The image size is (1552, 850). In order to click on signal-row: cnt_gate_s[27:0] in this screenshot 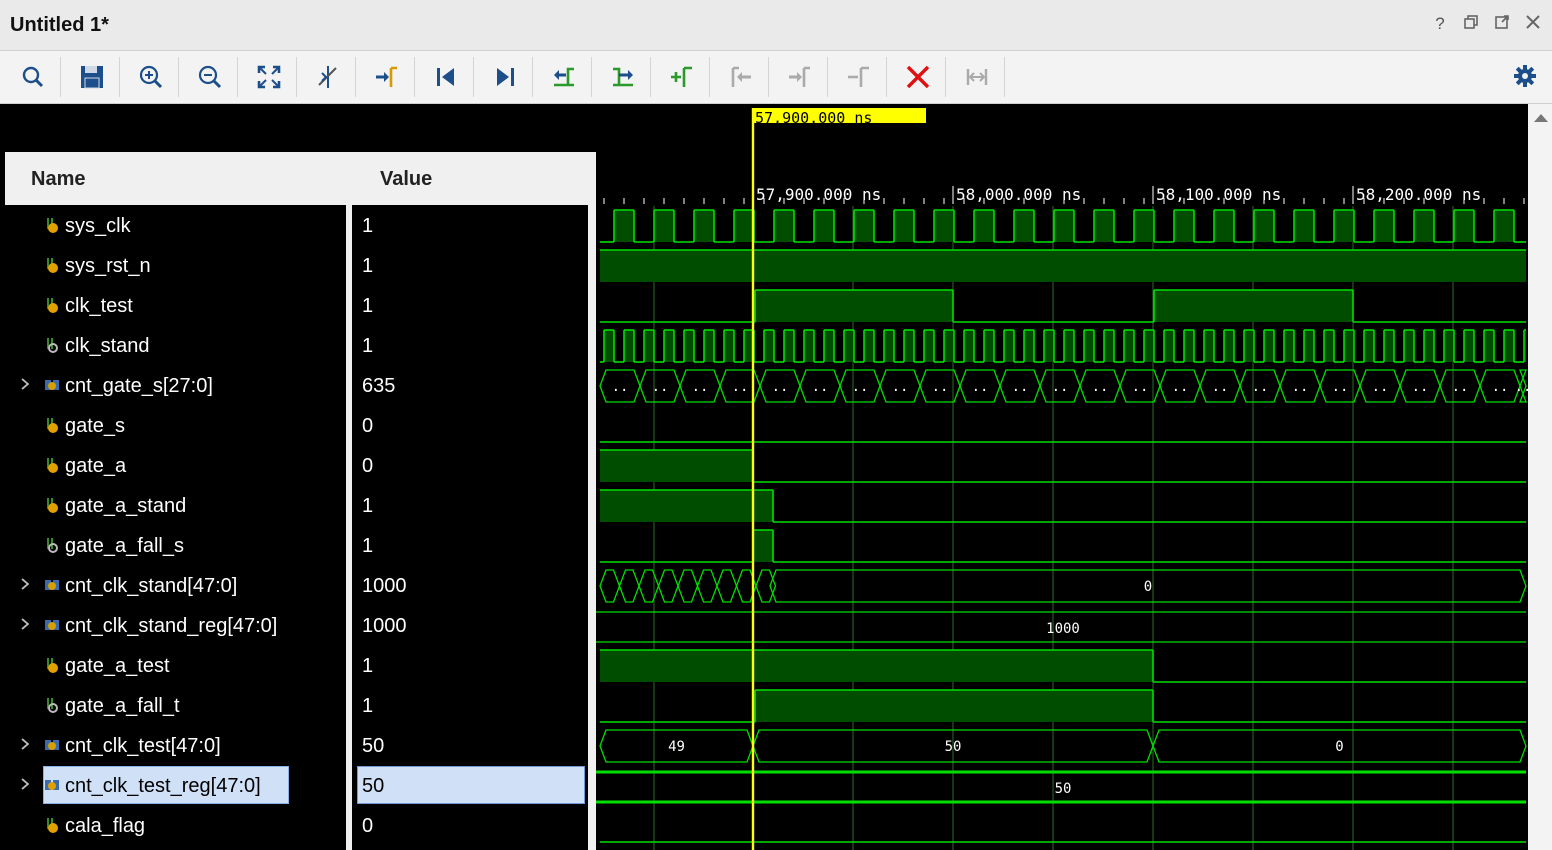, I will do `click(173, 386)`.